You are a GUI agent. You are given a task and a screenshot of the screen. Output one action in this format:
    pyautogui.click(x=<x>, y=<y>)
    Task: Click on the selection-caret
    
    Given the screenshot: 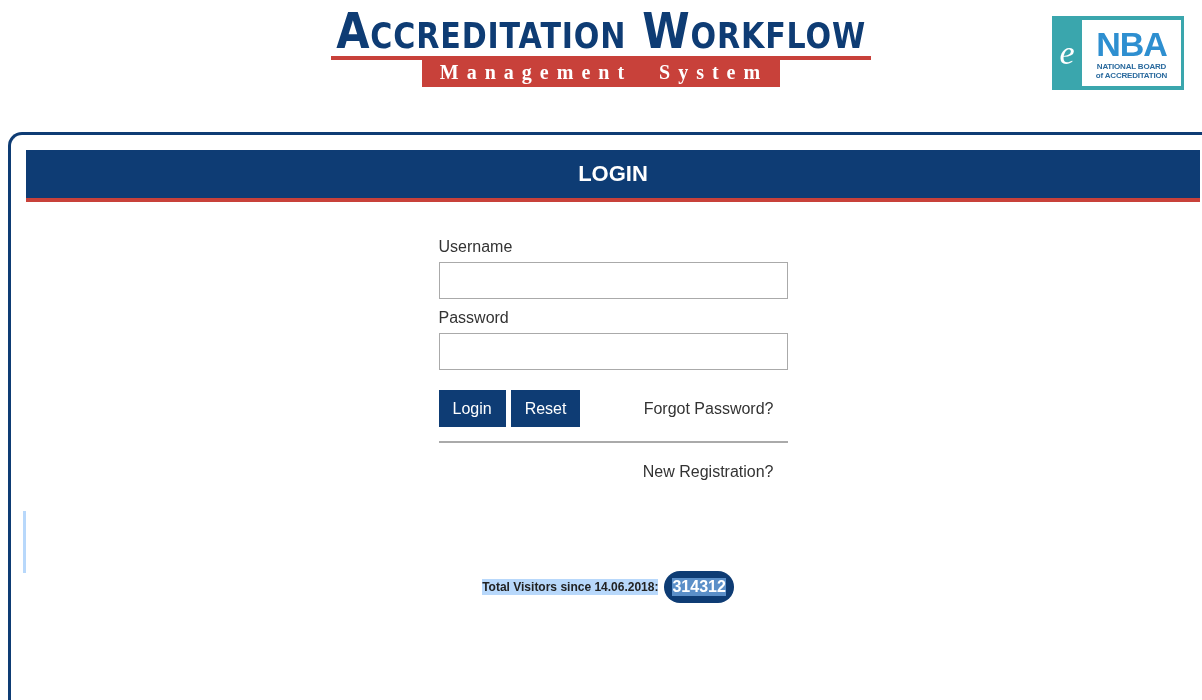 What is the action you would take?
    pyautogui.click(x=24, y=542)
    